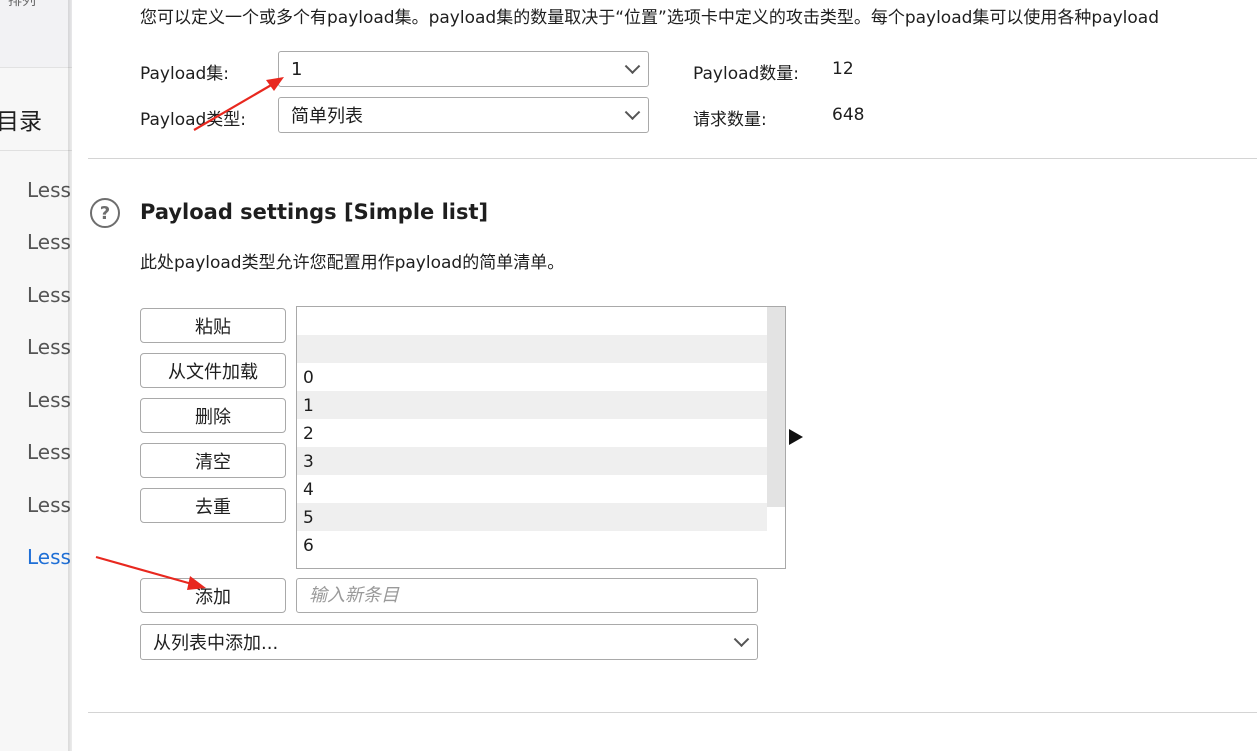 This screenshot has height=751, width=1257. I want to click on toc-divider, so click(36, 150).